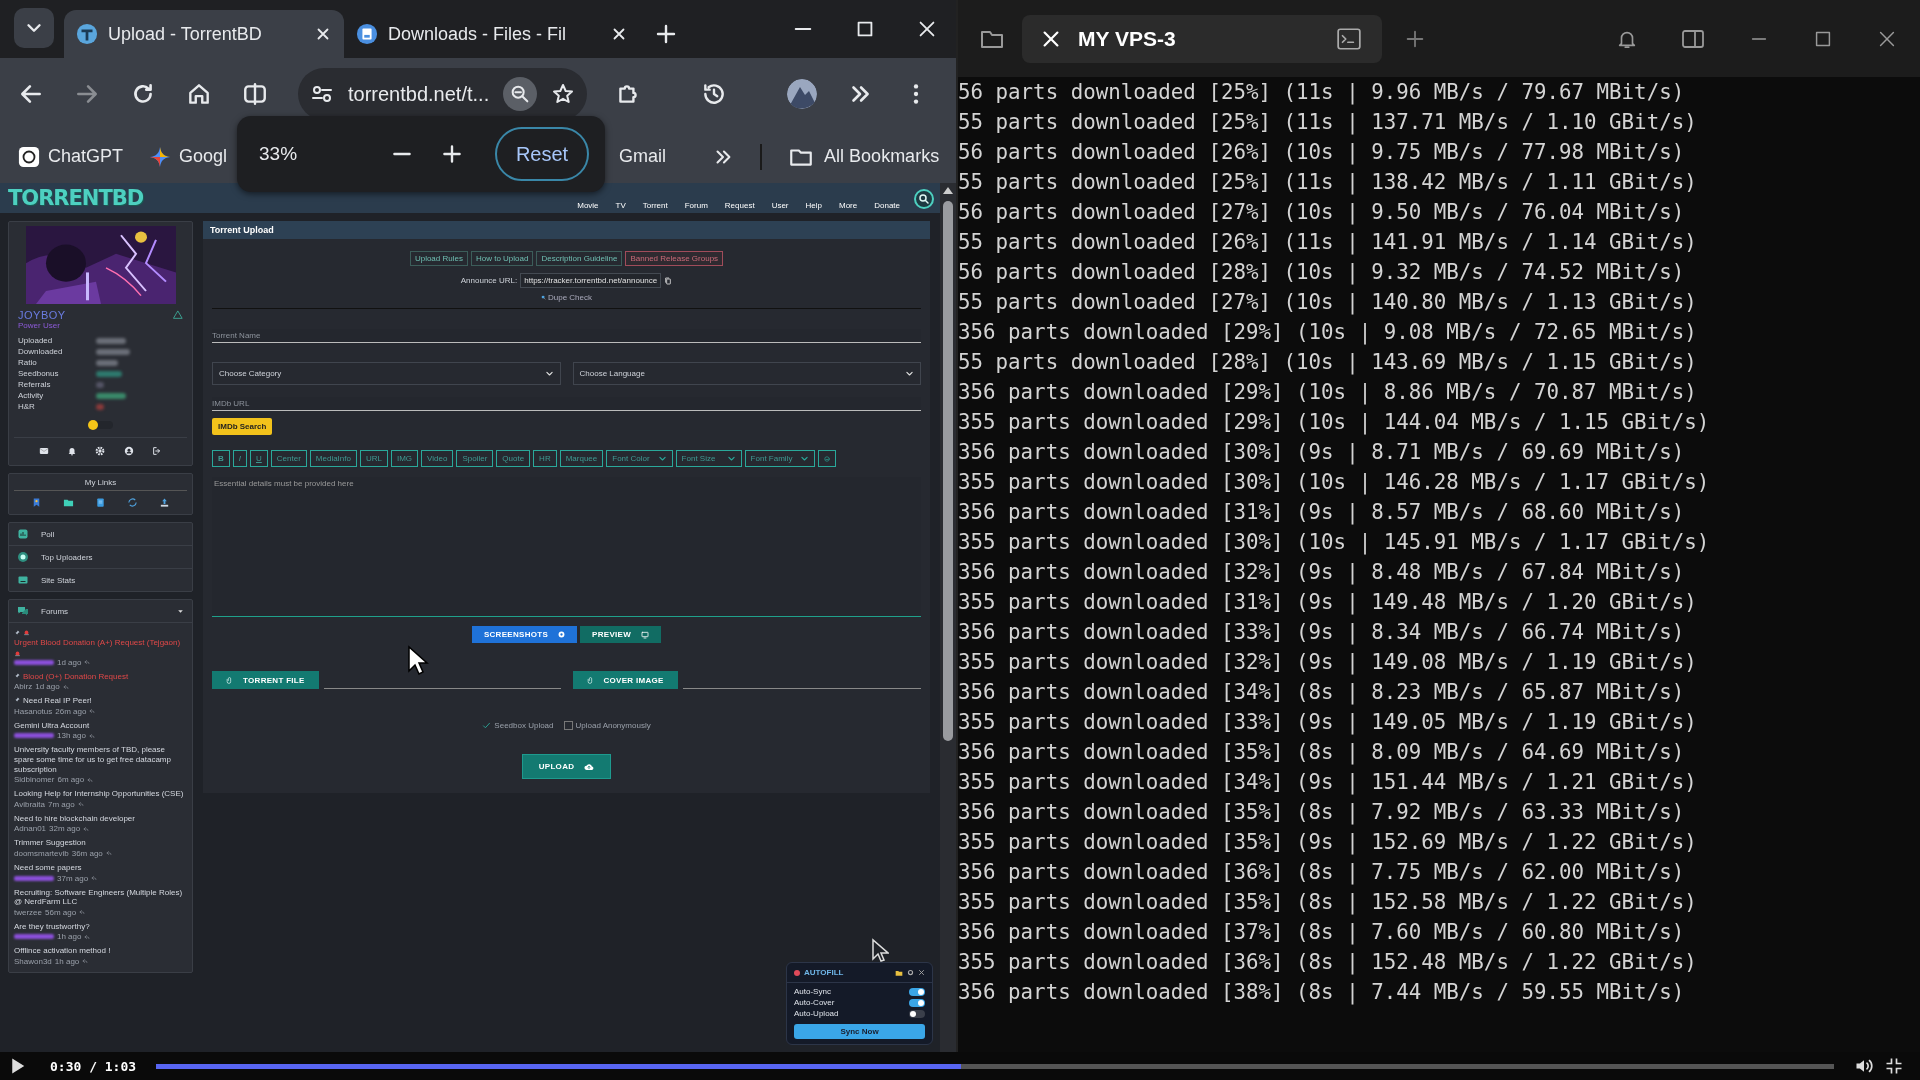 The image size is (1920, 1080). I want to click on format-button: Spoiler, so click(475, 458).